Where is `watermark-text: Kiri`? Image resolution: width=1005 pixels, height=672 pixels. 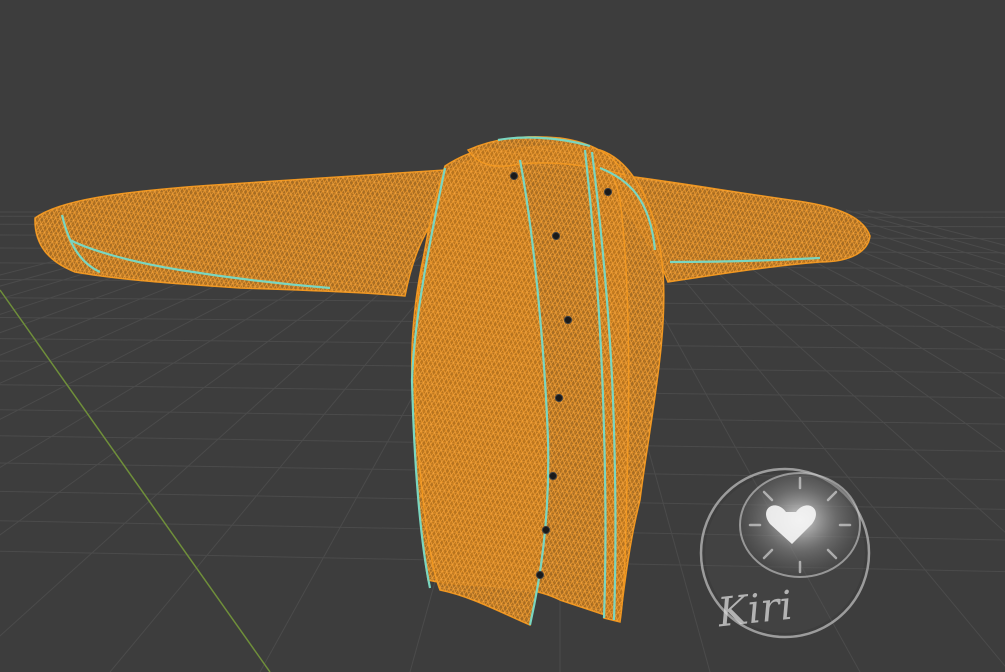 watermark-text: Kiri is located at coordinates (755, 610).